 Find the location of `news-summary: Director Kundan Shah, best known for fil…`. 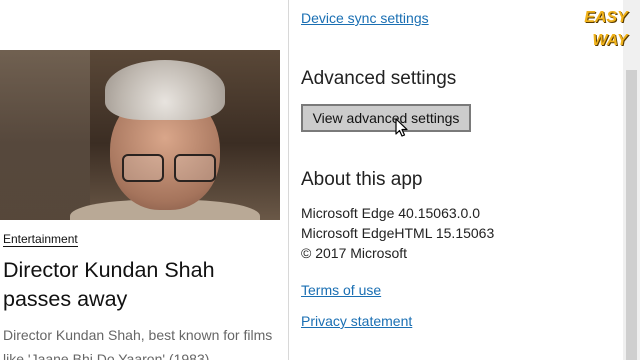

news-summary: Director Kundan Shah, best known for fil… is located at coordinates (138, 343).